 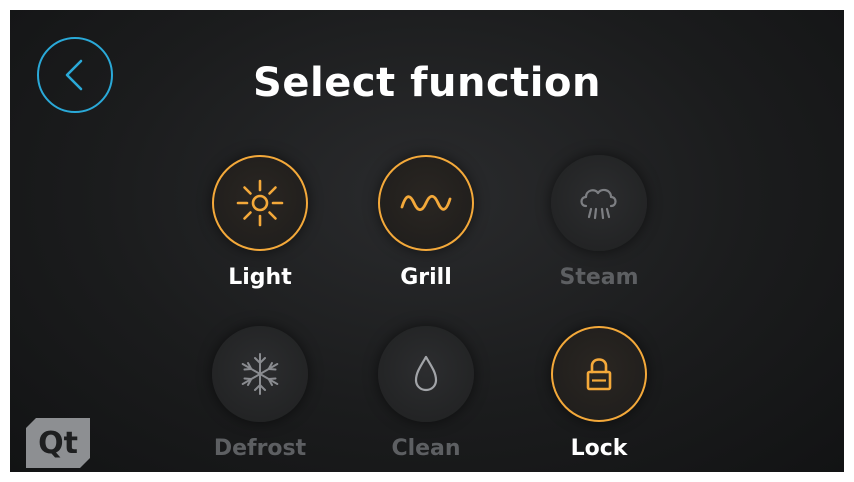 I want to click on function-steam-button: Steam, so click(x=599, y=230).